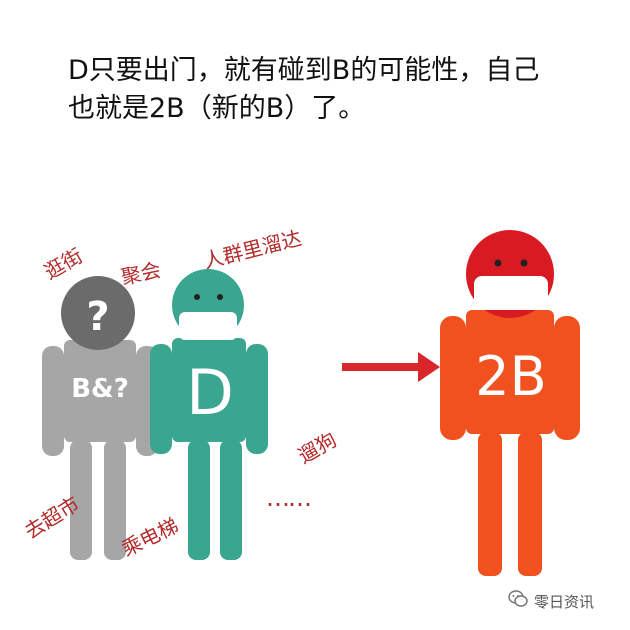 This screenshot has width=630, height=630. Describe the element at coordinates (563, 601) in the screenshot. I see `watermark-text: 零日资讯` at that location.